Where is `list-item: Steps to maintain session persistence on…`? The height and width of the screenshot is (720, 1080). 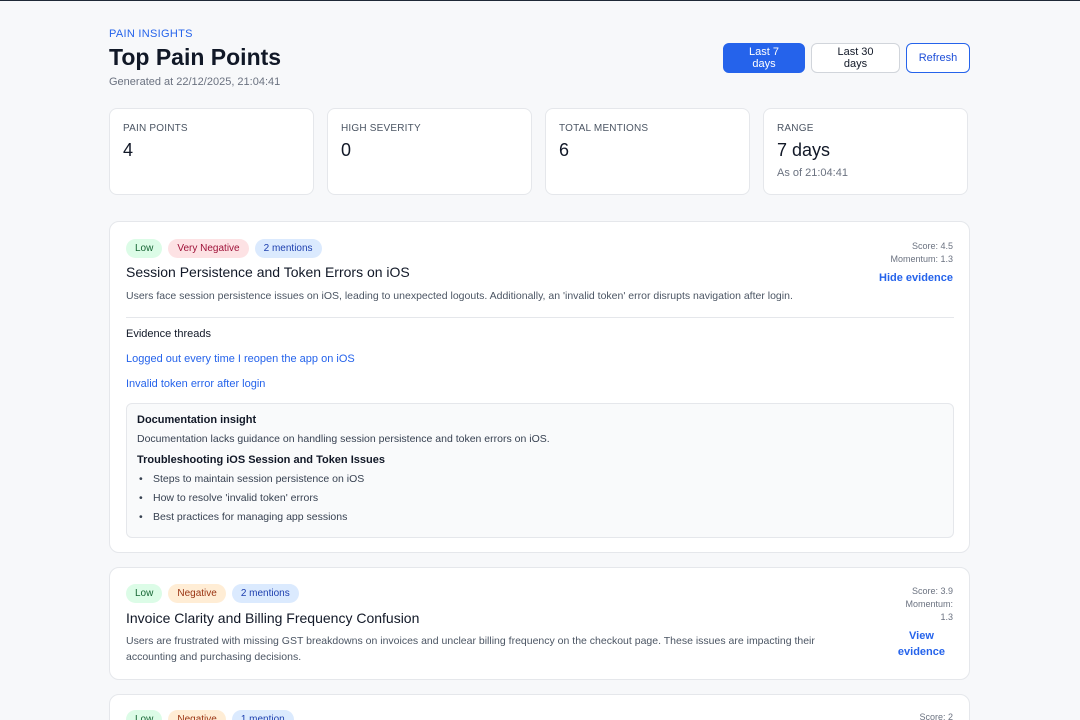
list-item: Steps to maintain session persistence on… is located at coordinates (250, 482).